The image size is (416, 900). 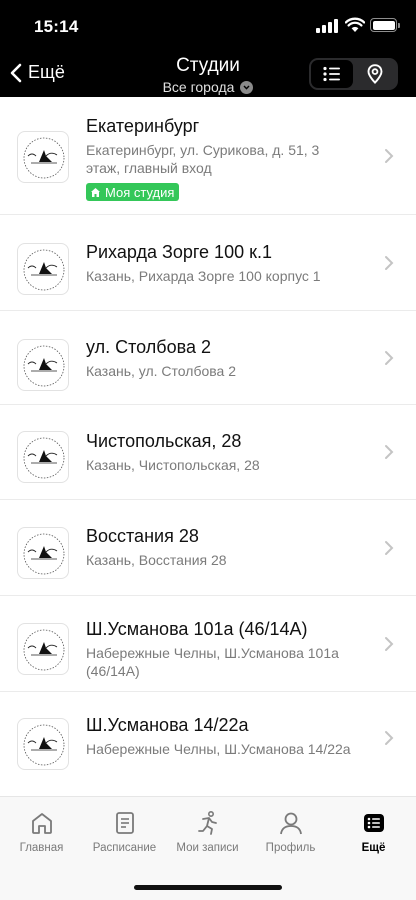 I want to click on tab-more: Ещё, so click(x=373, y=831).